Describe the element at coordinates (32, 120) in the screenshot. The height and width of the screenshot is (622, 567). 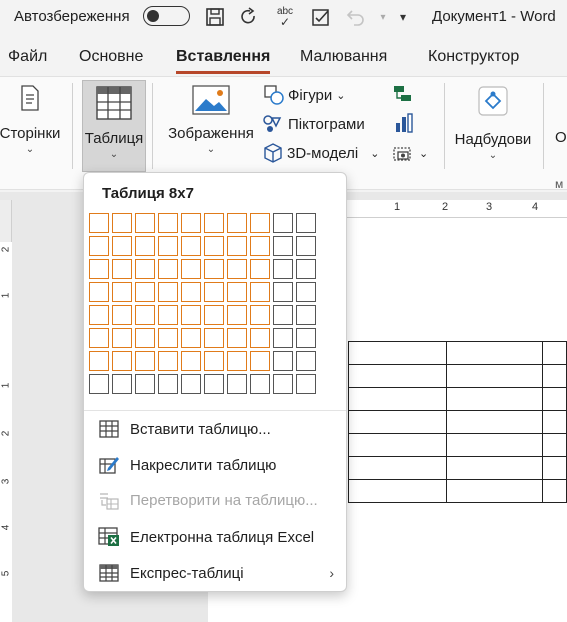
I see `pages-button: Сторінки ⌄` at that location.